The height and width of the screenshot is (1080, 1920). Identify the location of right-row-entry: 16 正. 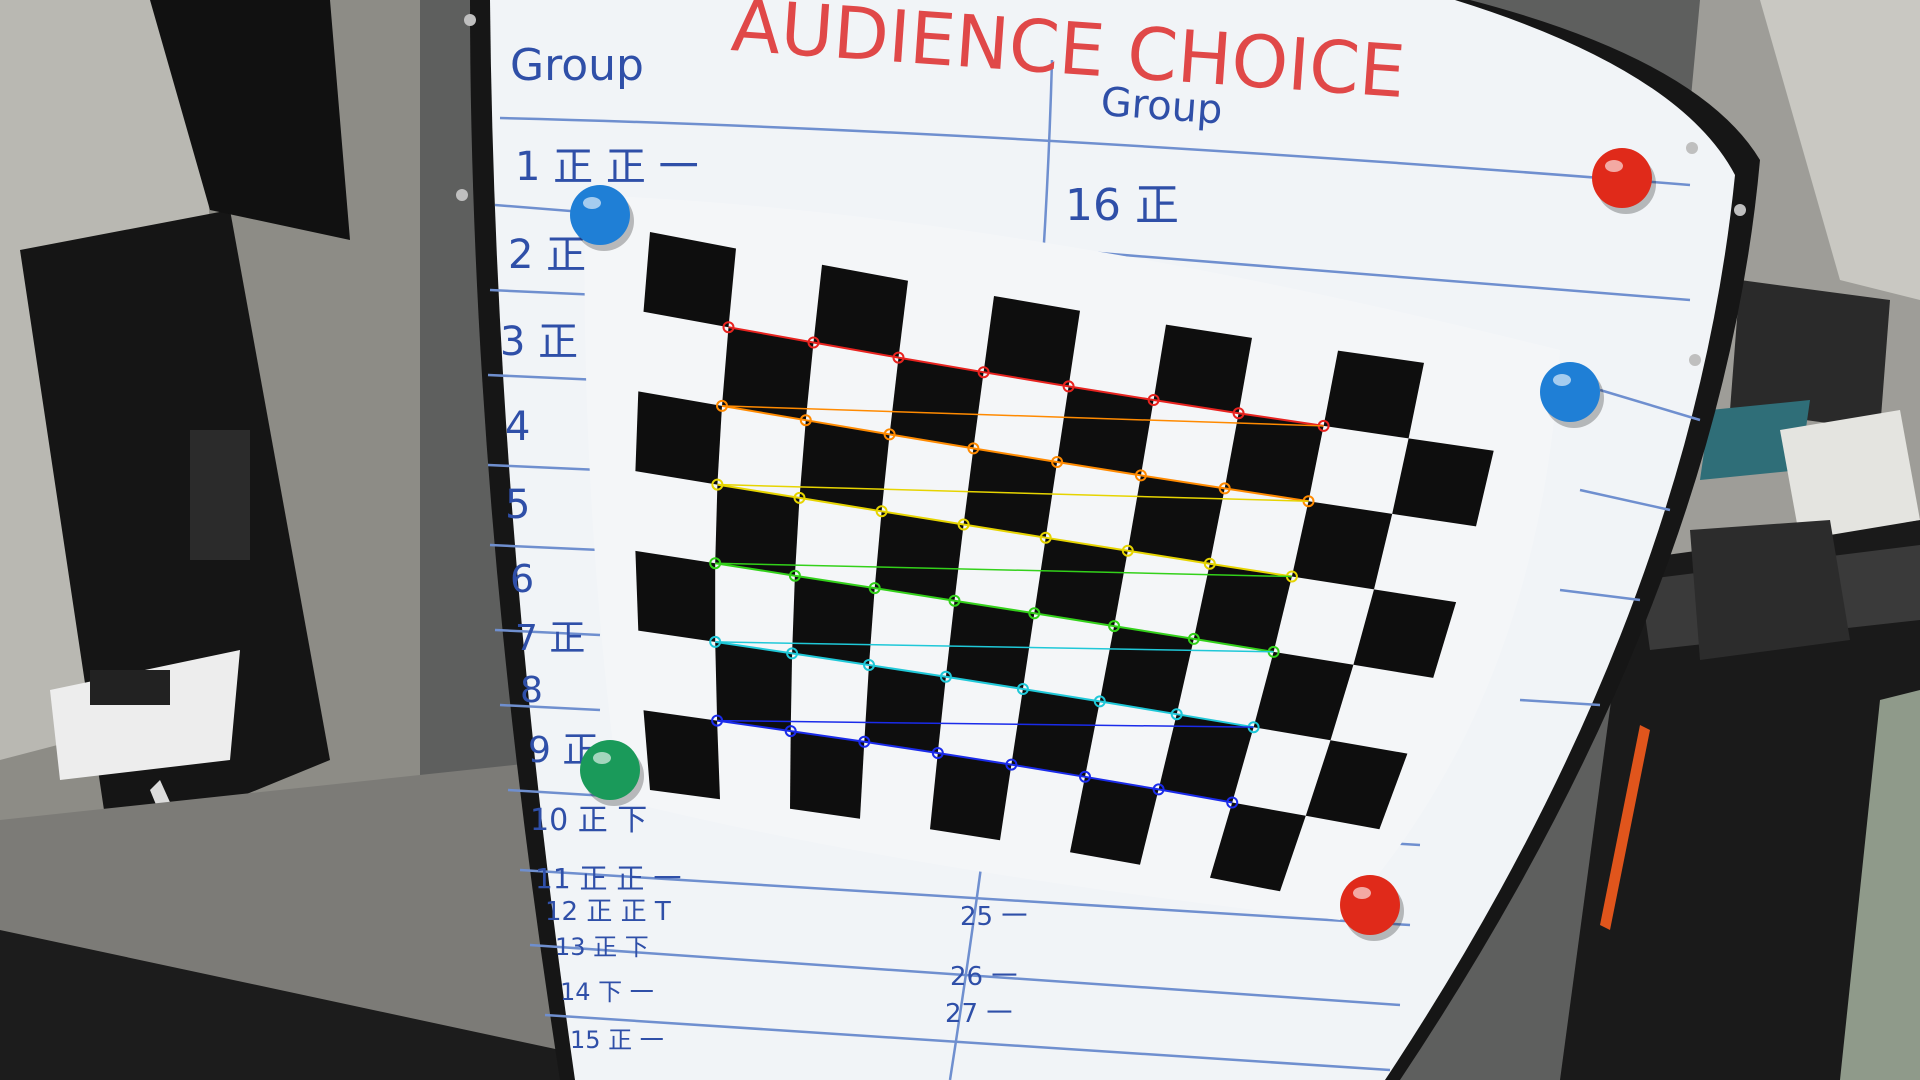
(1122, 205).